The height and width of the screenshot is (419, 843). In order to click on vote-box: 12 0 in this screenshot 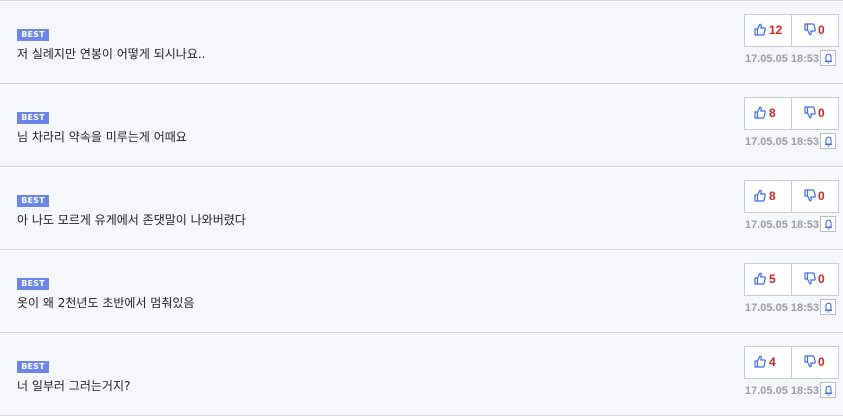, I will do `click(791, 30)`.